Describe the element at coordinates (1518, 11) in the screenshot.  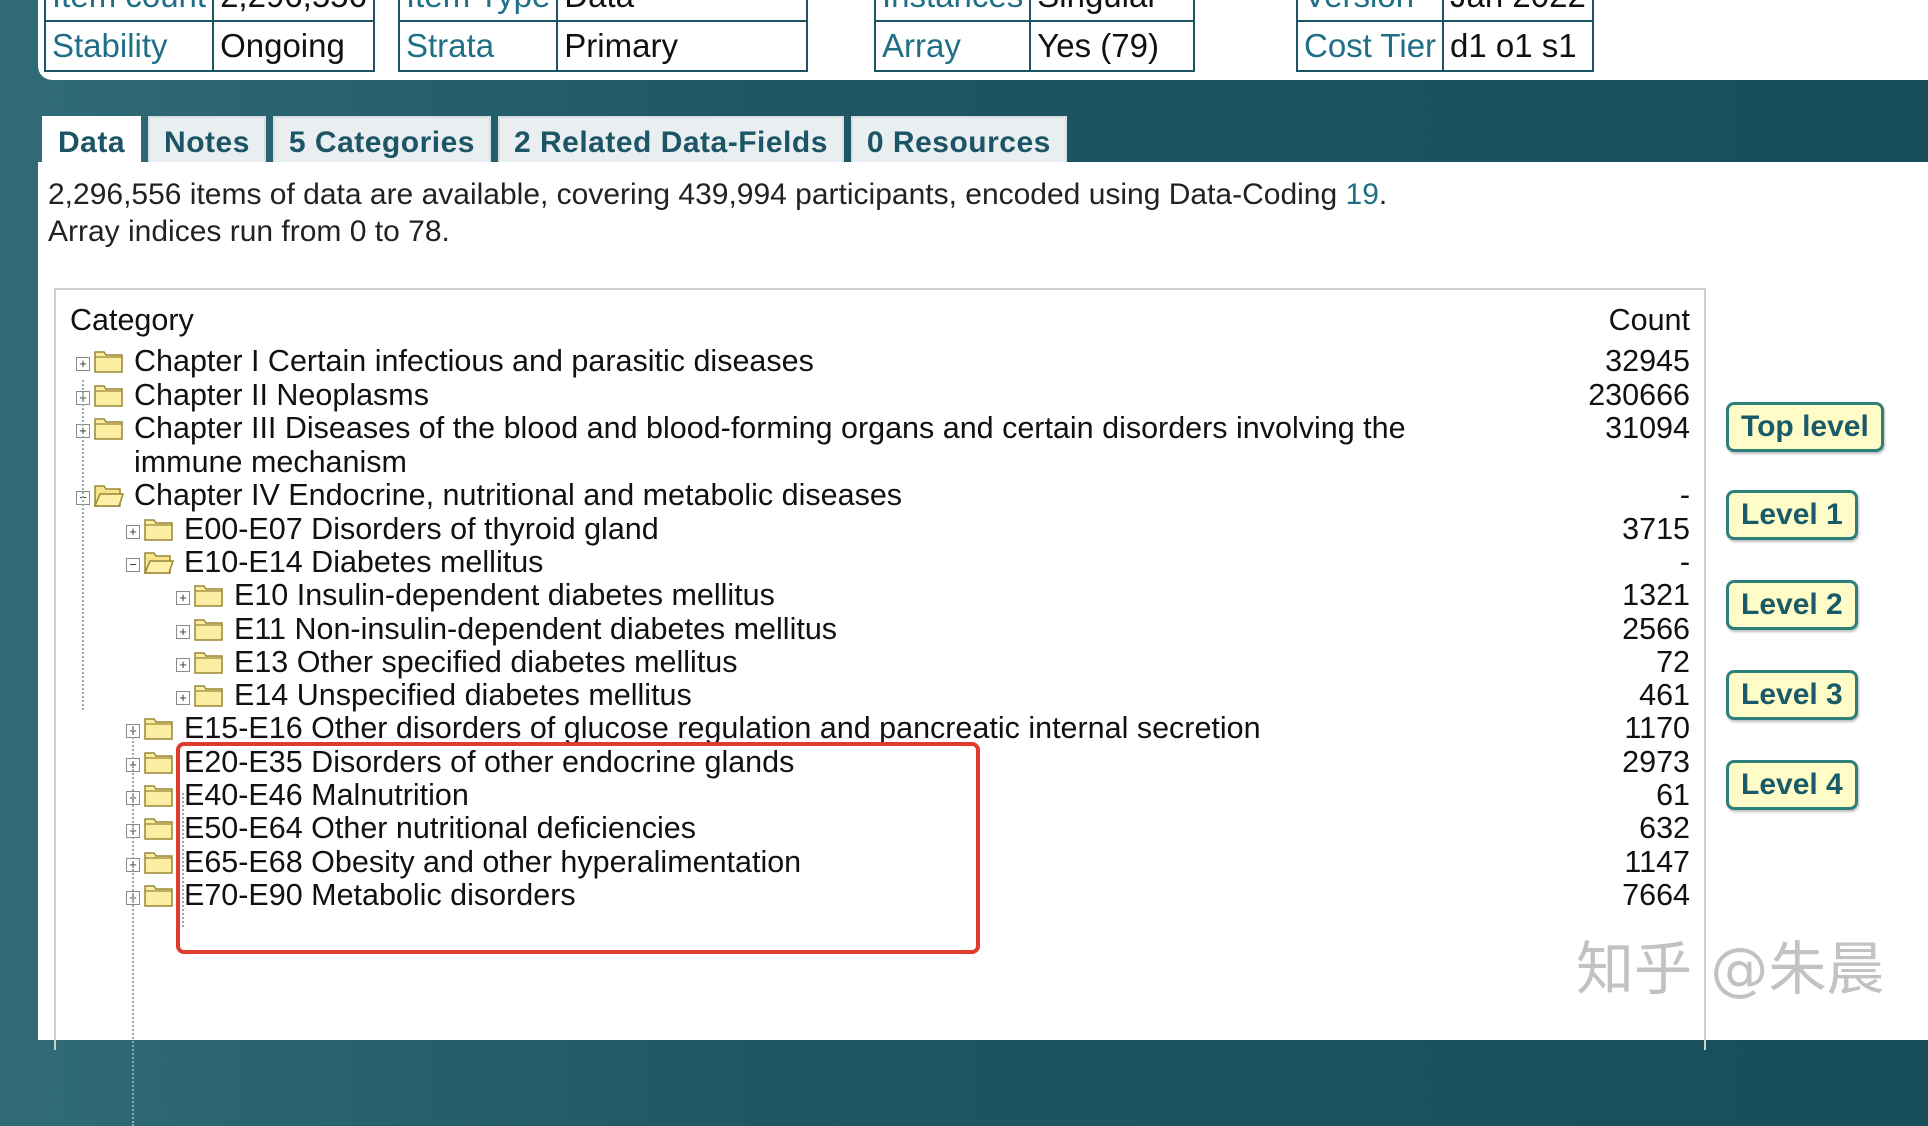
I see `version-value: Jan 2022` at that location.